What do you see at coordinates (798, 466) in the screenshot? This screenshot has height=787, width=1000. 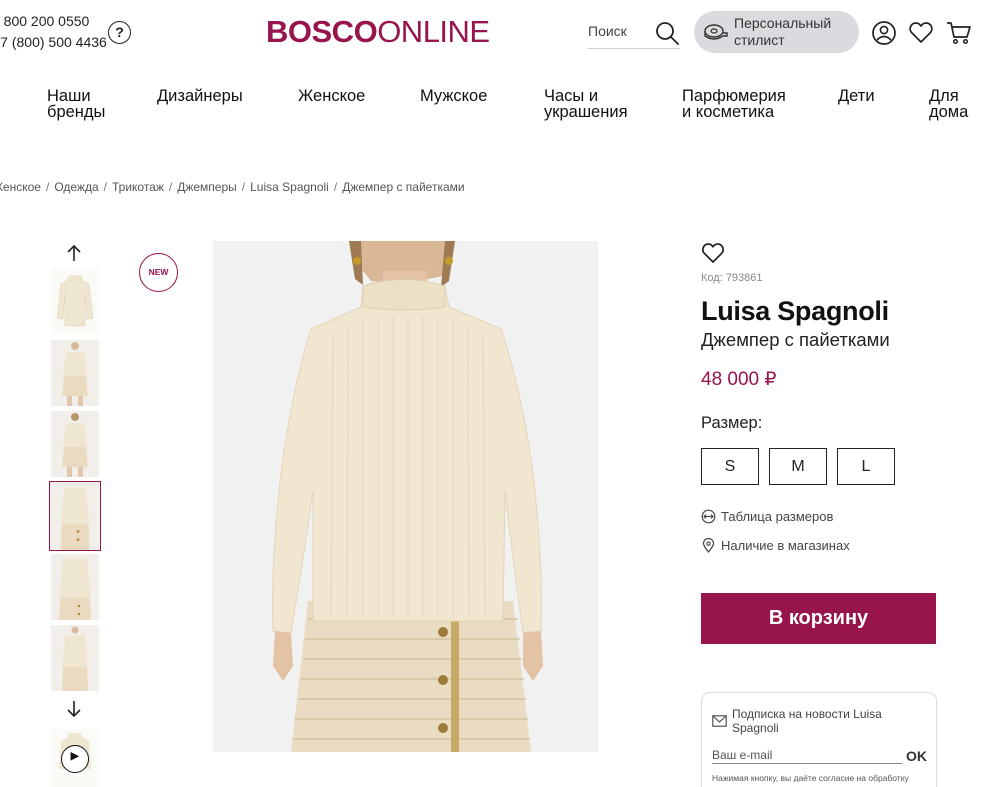 I see `size-option-m: M` at bounding box center [798, 466].